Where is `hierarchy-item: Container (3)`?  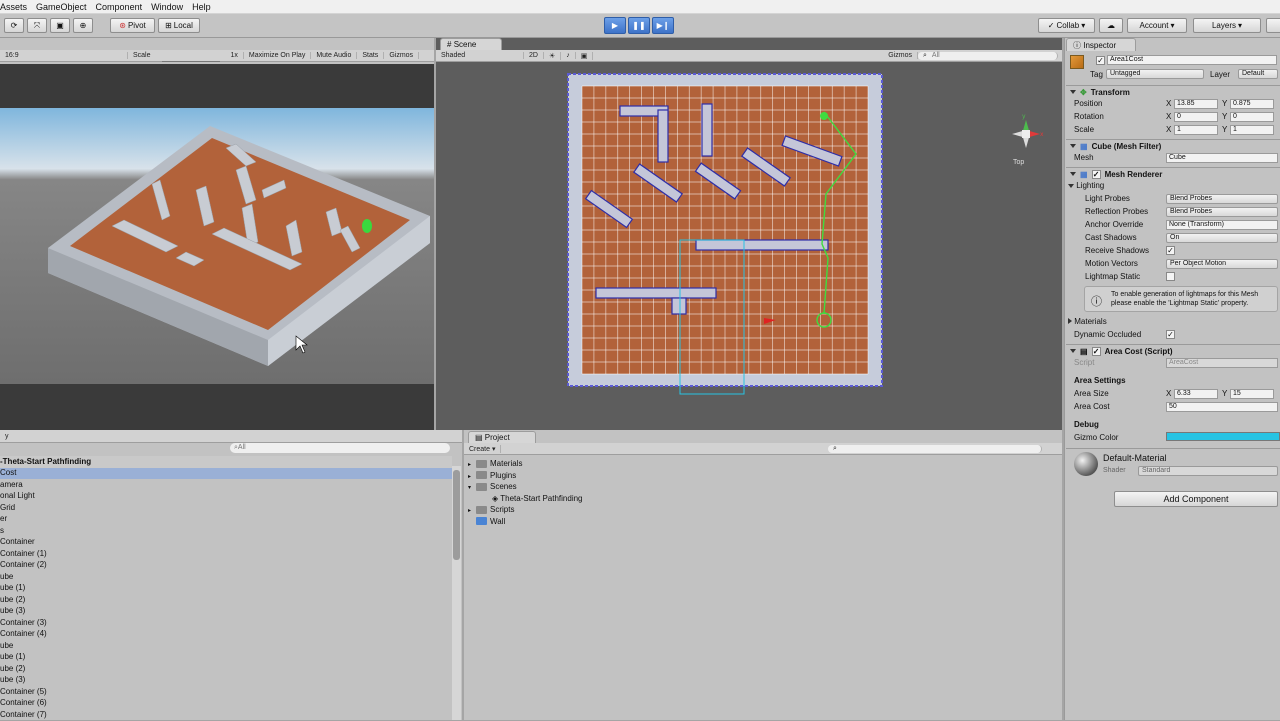 hierarchy-item: Container (3) is located at coordinates (23, 623).